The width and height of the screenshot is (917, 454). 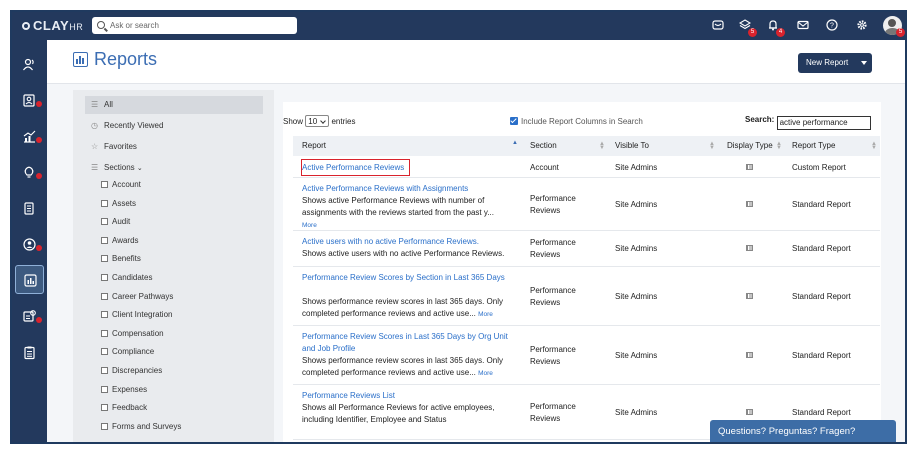 What do you see at coordinates (543, 146) in the screenshot?
I see `col-section: Section` at bounding box center [543, 146].